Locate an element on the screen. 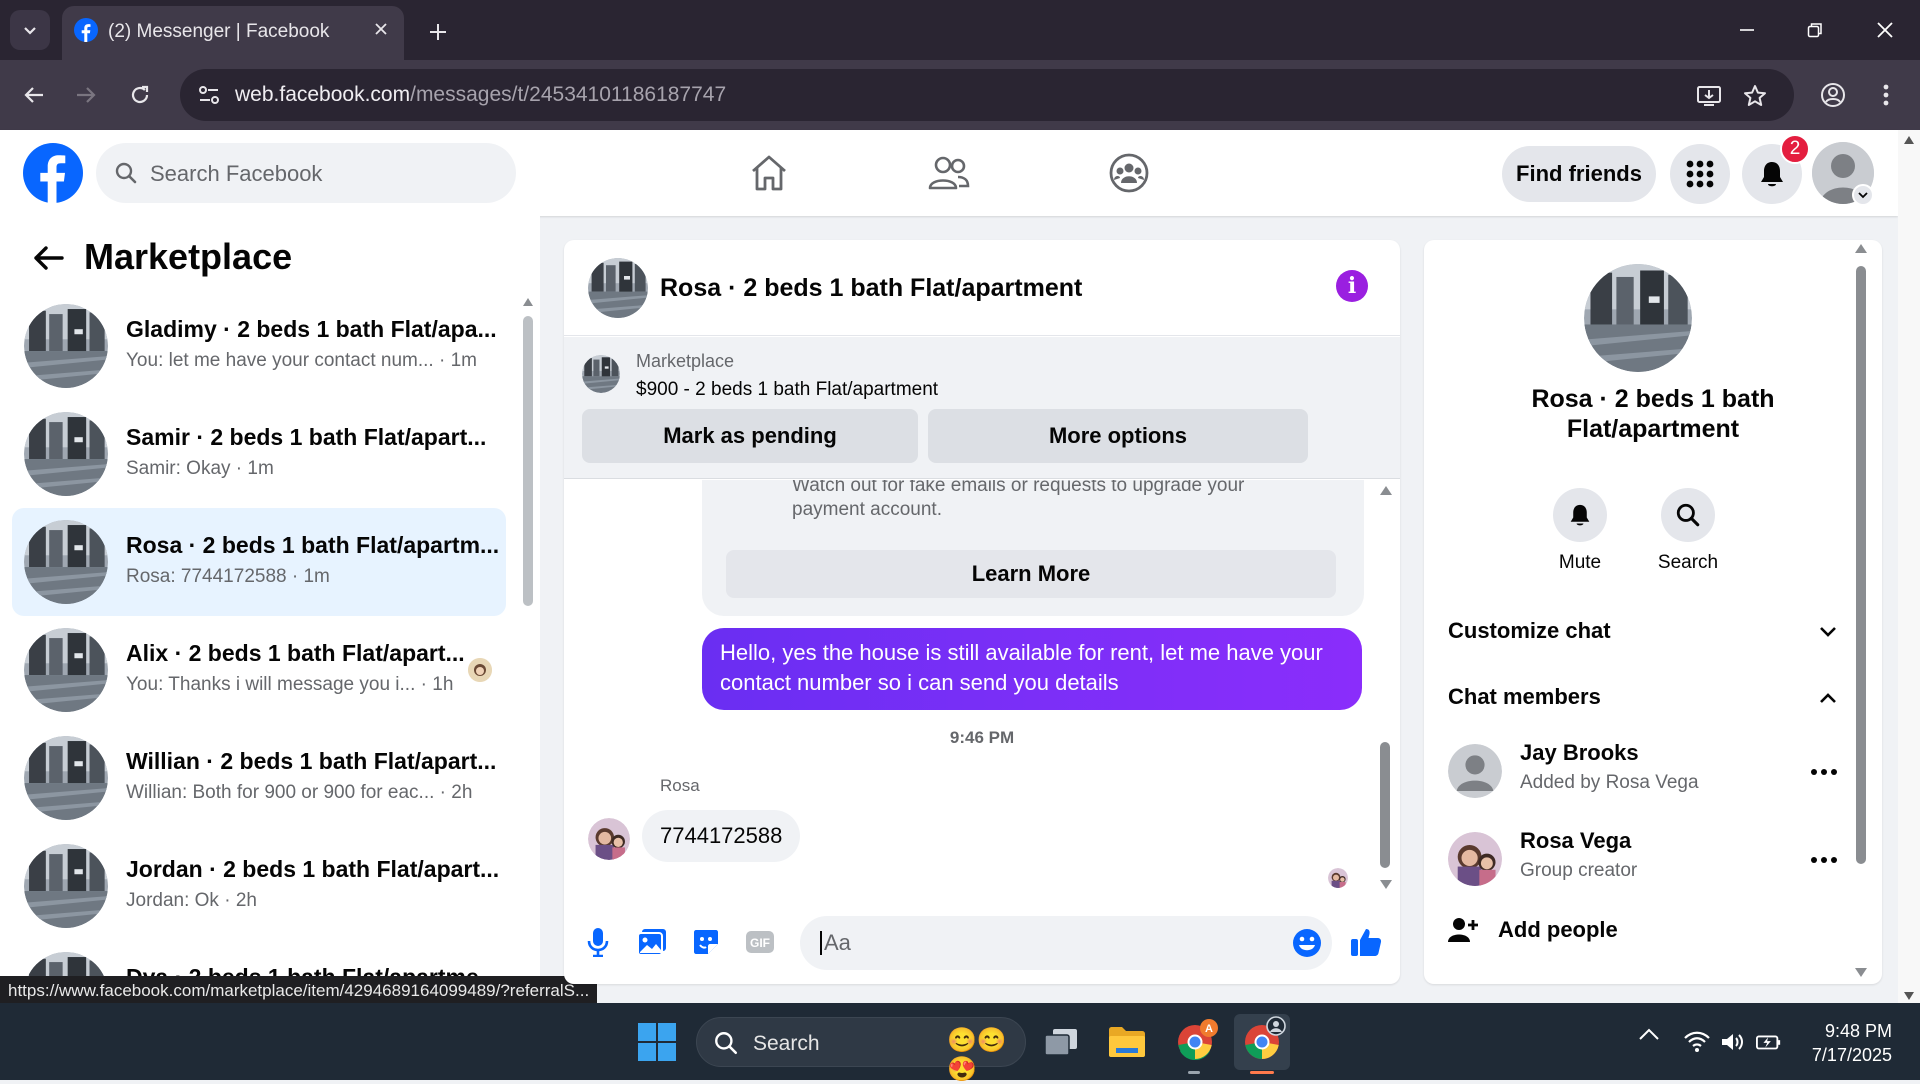 The width and height of the screenshot is (1920, 1084). group-avatar is located at coordinates (1638, 318).